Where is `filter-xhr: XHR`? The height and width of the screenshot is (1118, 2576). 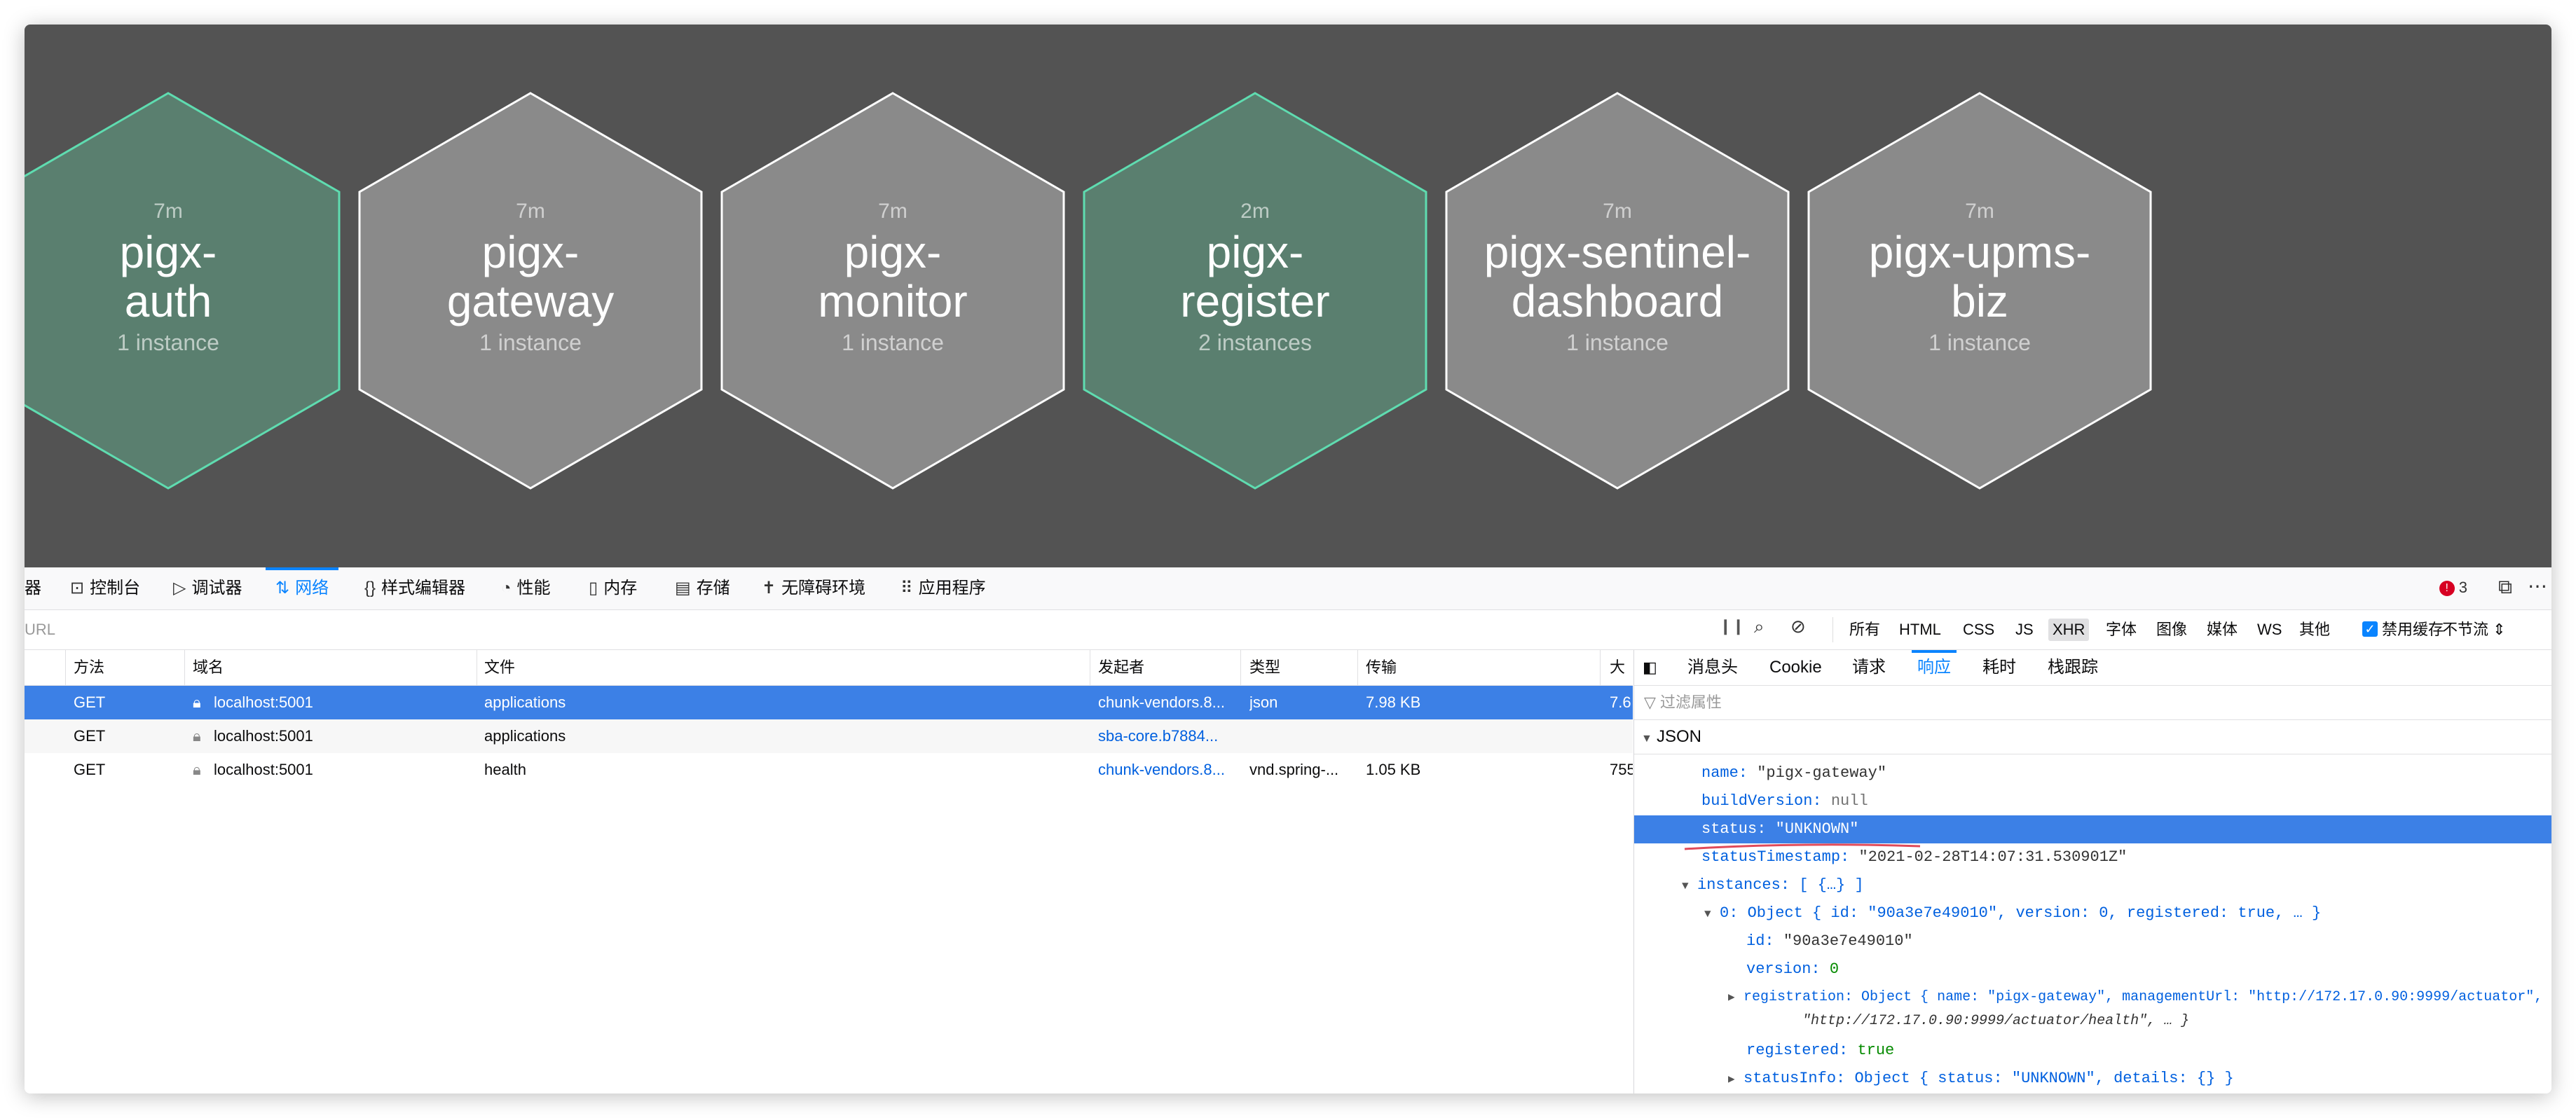
filter-xhr: XHR is located at coordinates (2069, 630).